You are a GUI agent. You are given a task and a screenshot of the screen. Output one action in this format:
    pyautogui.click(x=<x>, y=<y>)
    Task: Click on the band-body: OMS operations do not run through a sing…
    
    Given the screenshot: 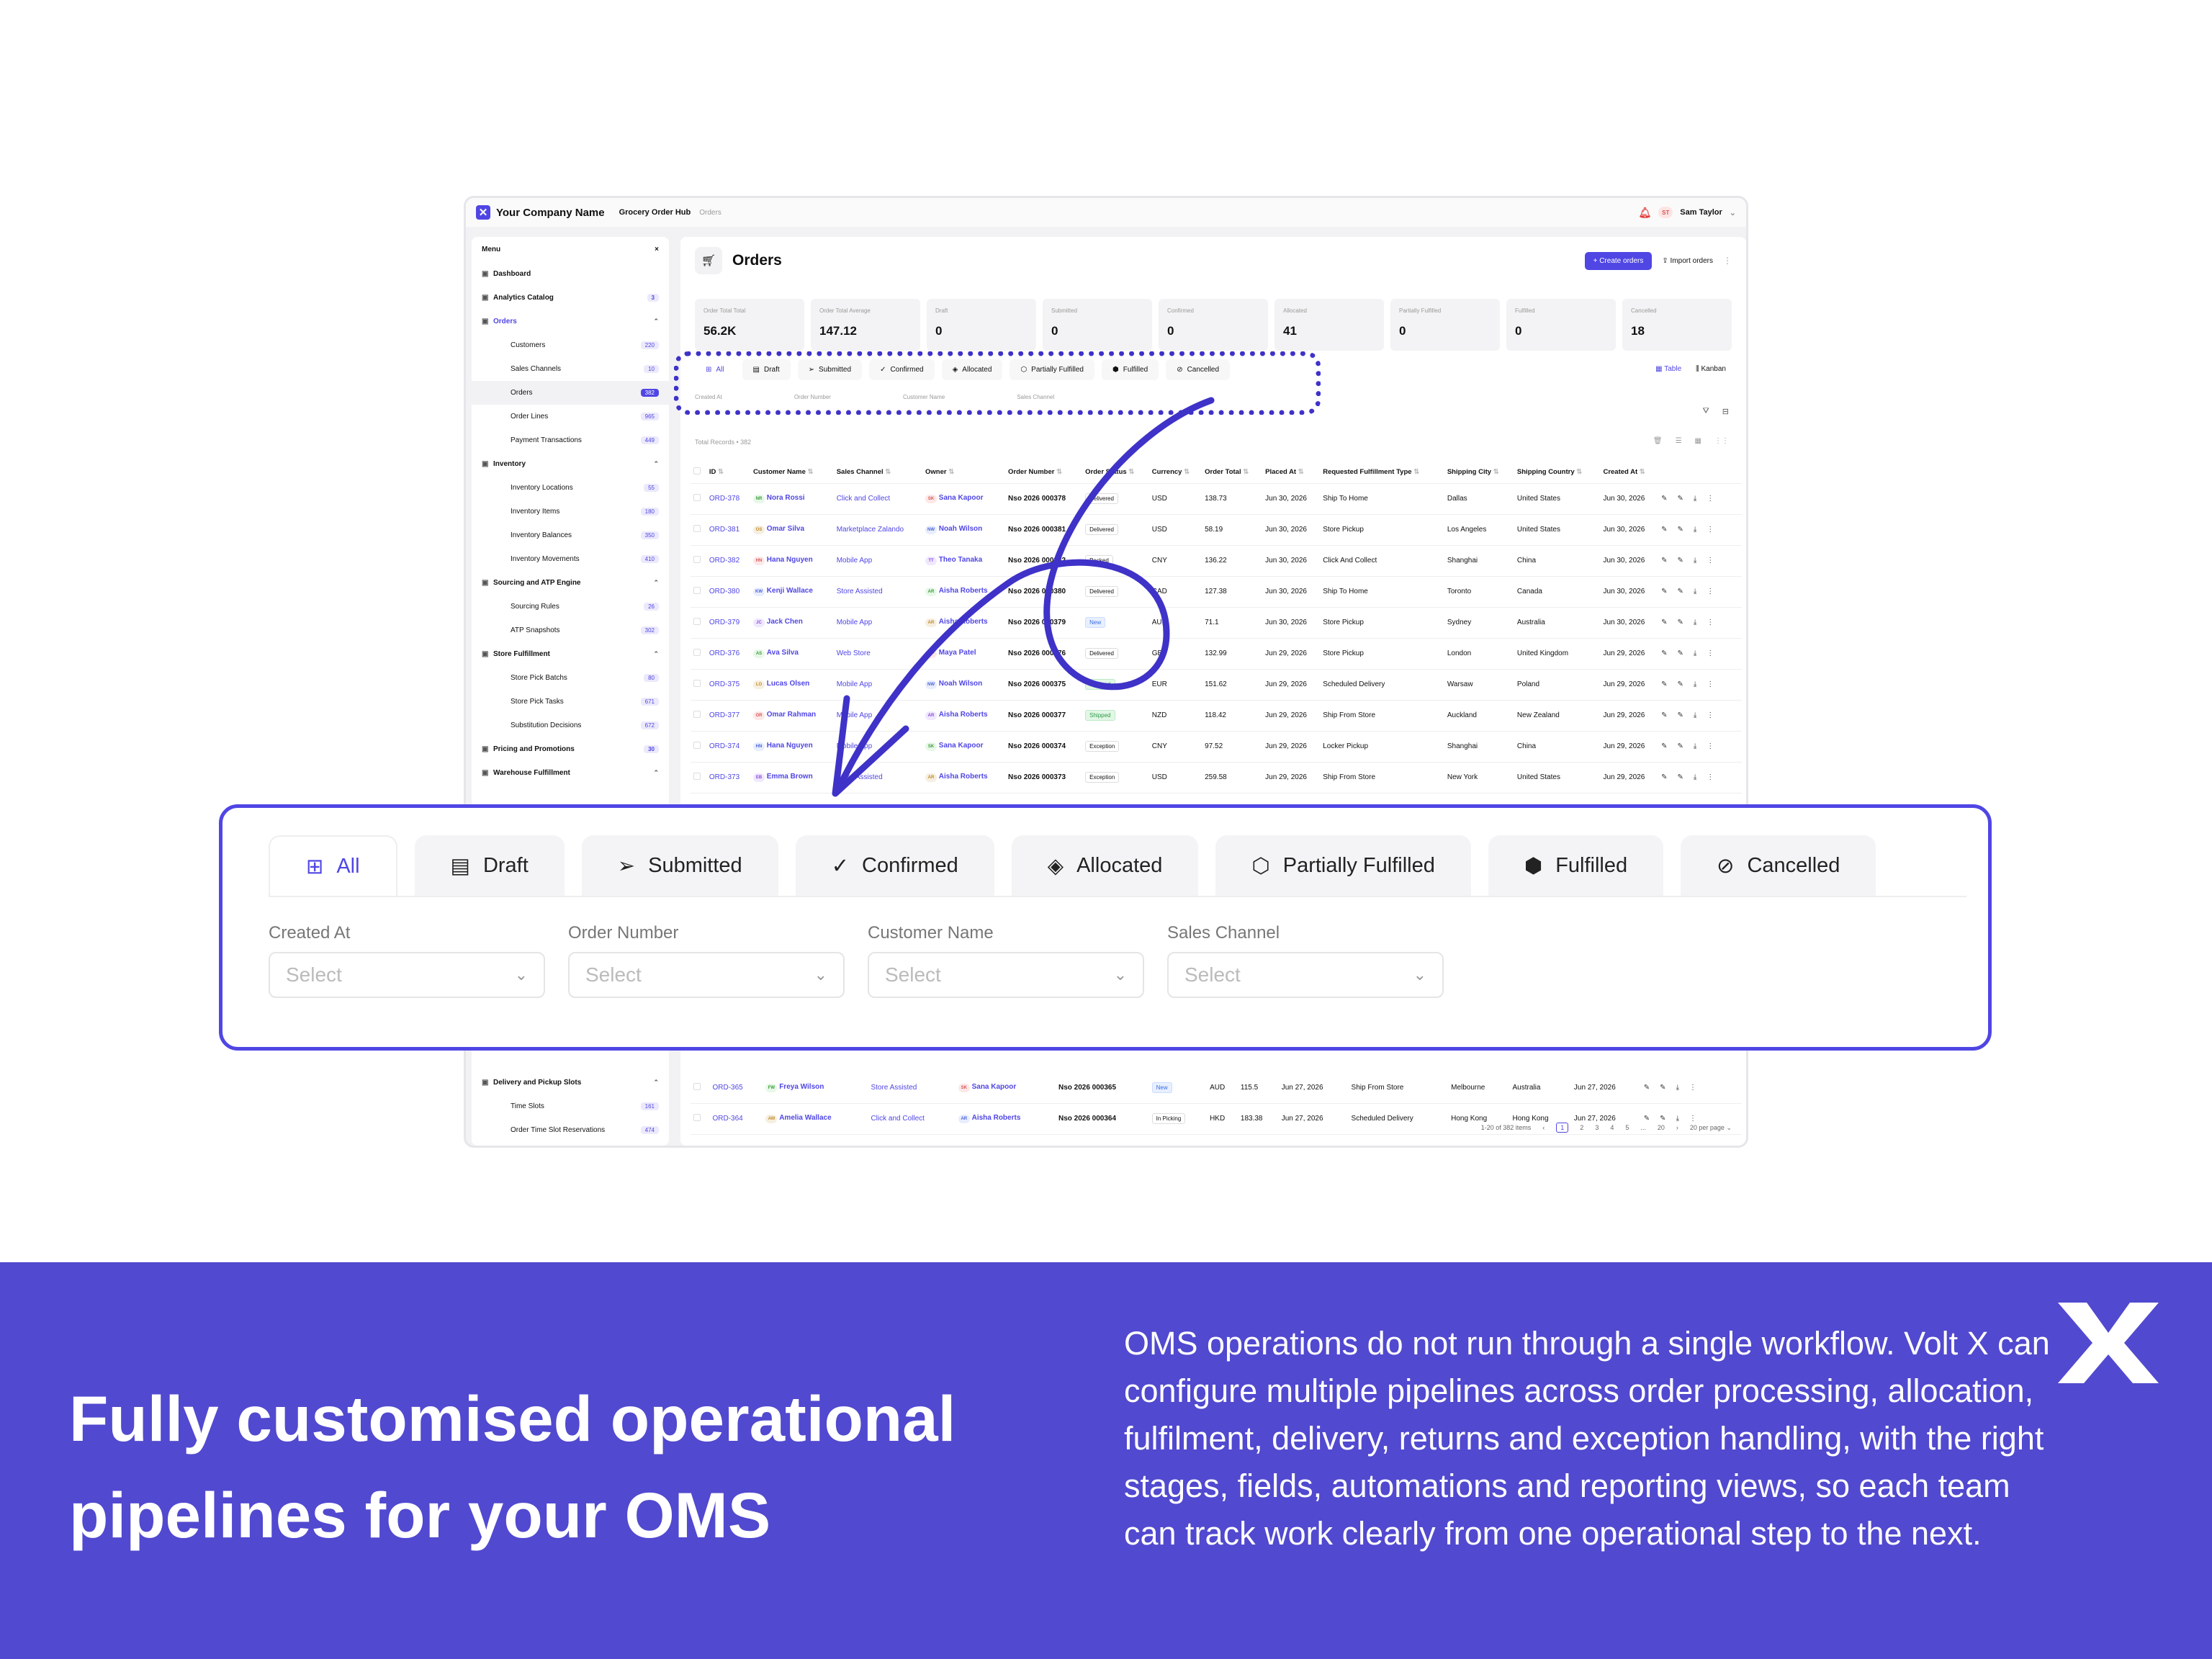 What is the action you would take?
    pyautogui.click(x=1587, y=1438)
    